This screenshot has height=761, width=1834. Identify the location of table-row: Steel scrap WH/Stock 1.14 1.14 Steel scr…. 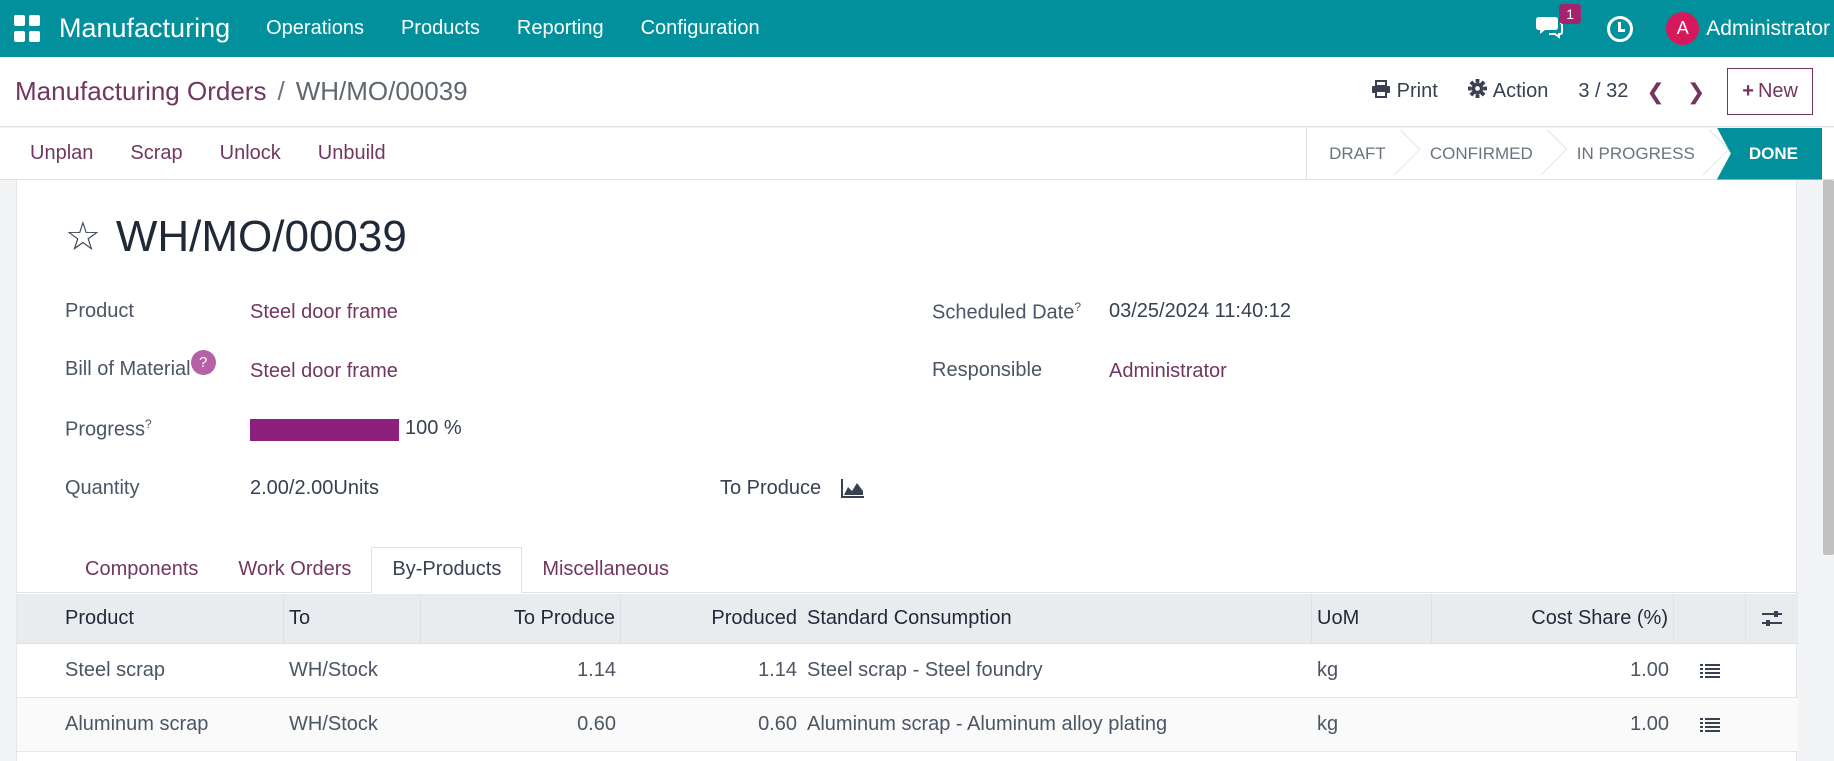
(907, 671).